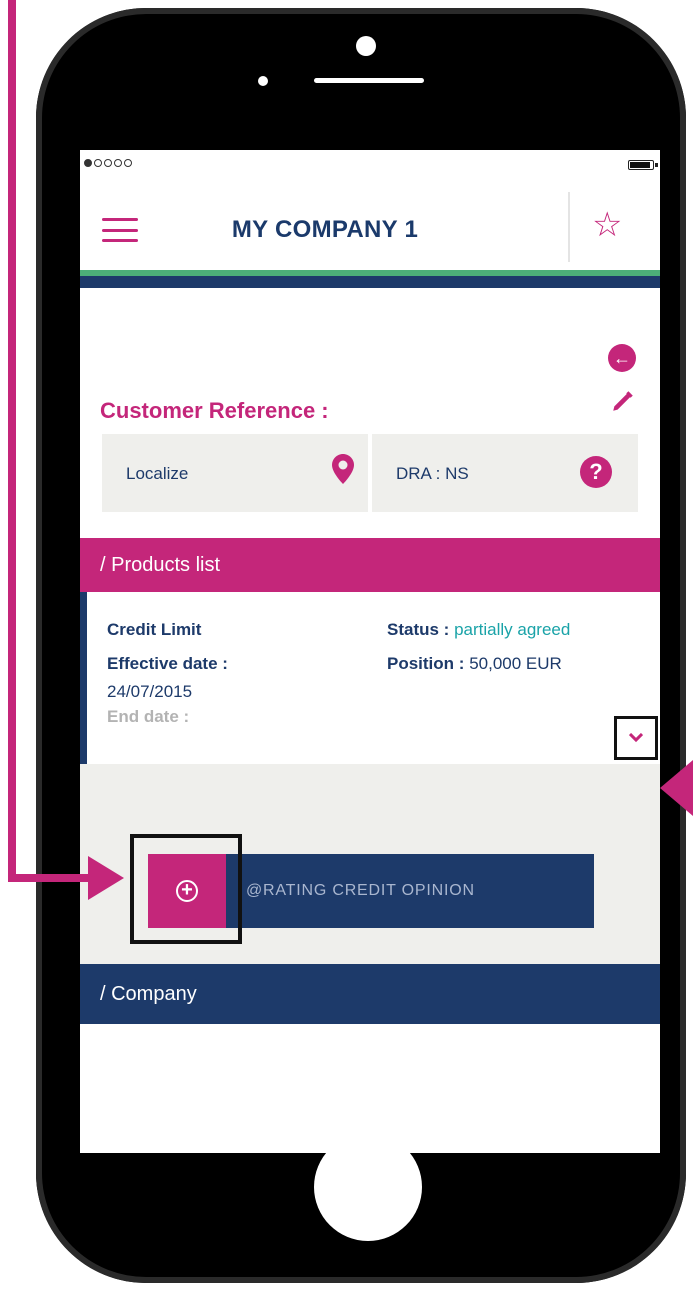 The height and width of the screenshot is (1289, 693). Describe the element at coordinates (623, 403) in the screenshot. I see `pencil-icon` at that location.